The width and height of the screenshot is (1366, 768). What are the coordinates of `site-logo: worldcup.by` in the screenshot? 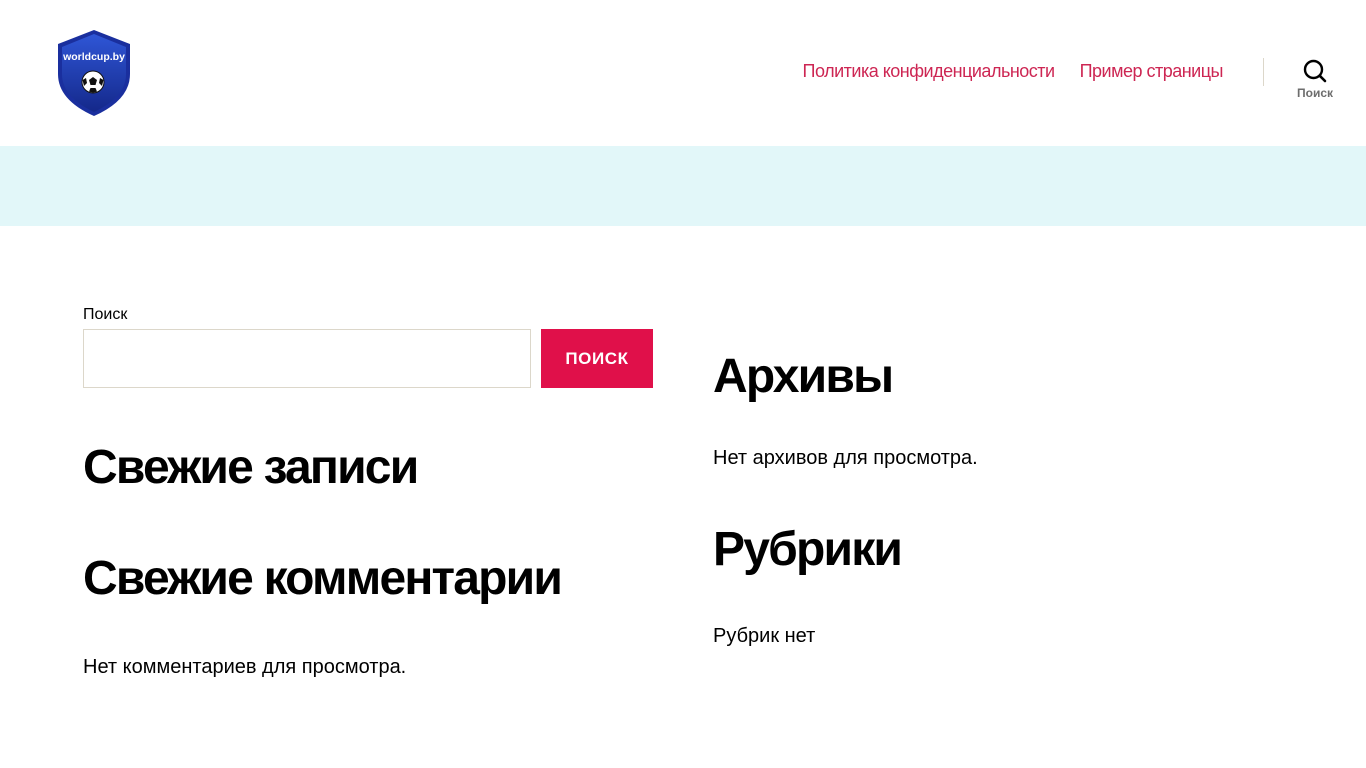 It's located at (94, 73).